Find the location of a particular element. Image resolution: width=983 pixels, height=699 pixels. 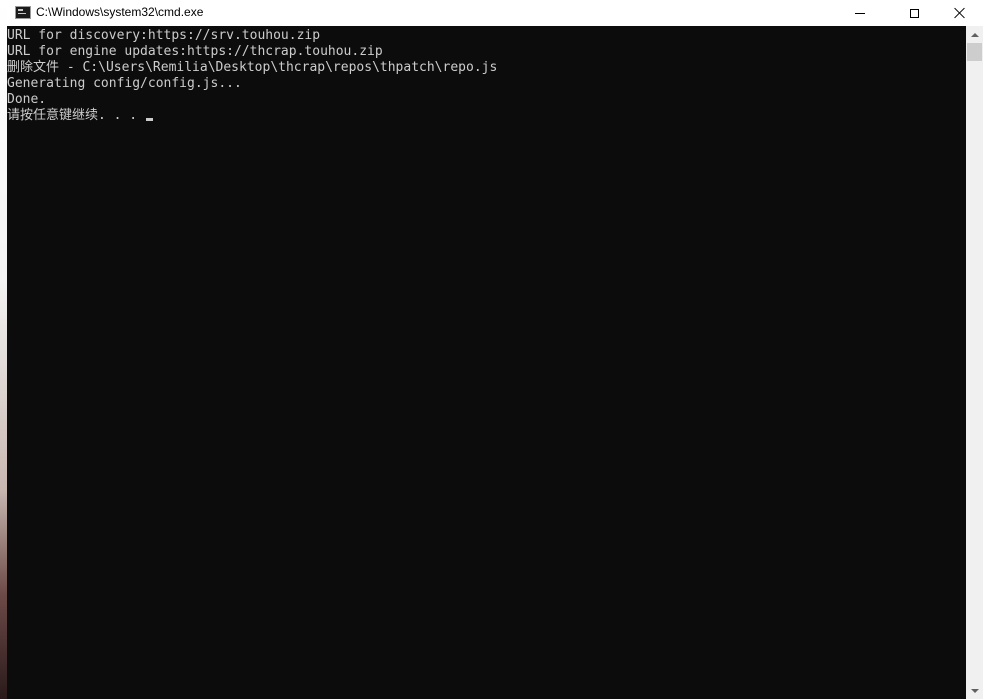

scroll-down-button is located at coordinates (974, 690).